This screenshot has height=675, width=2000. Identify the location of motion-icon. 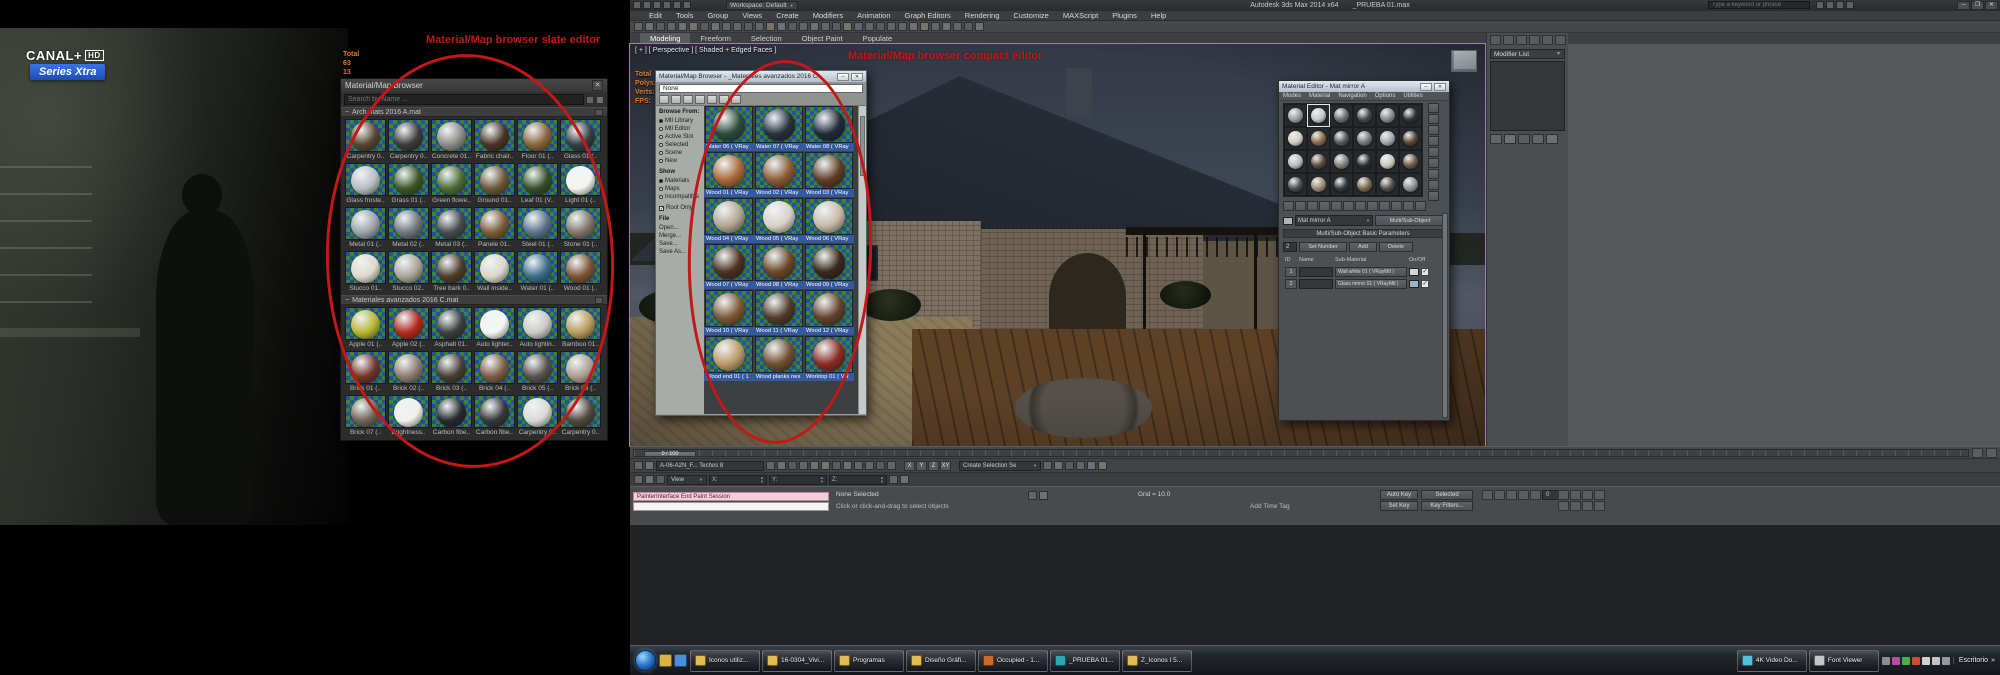
(1534, 40).